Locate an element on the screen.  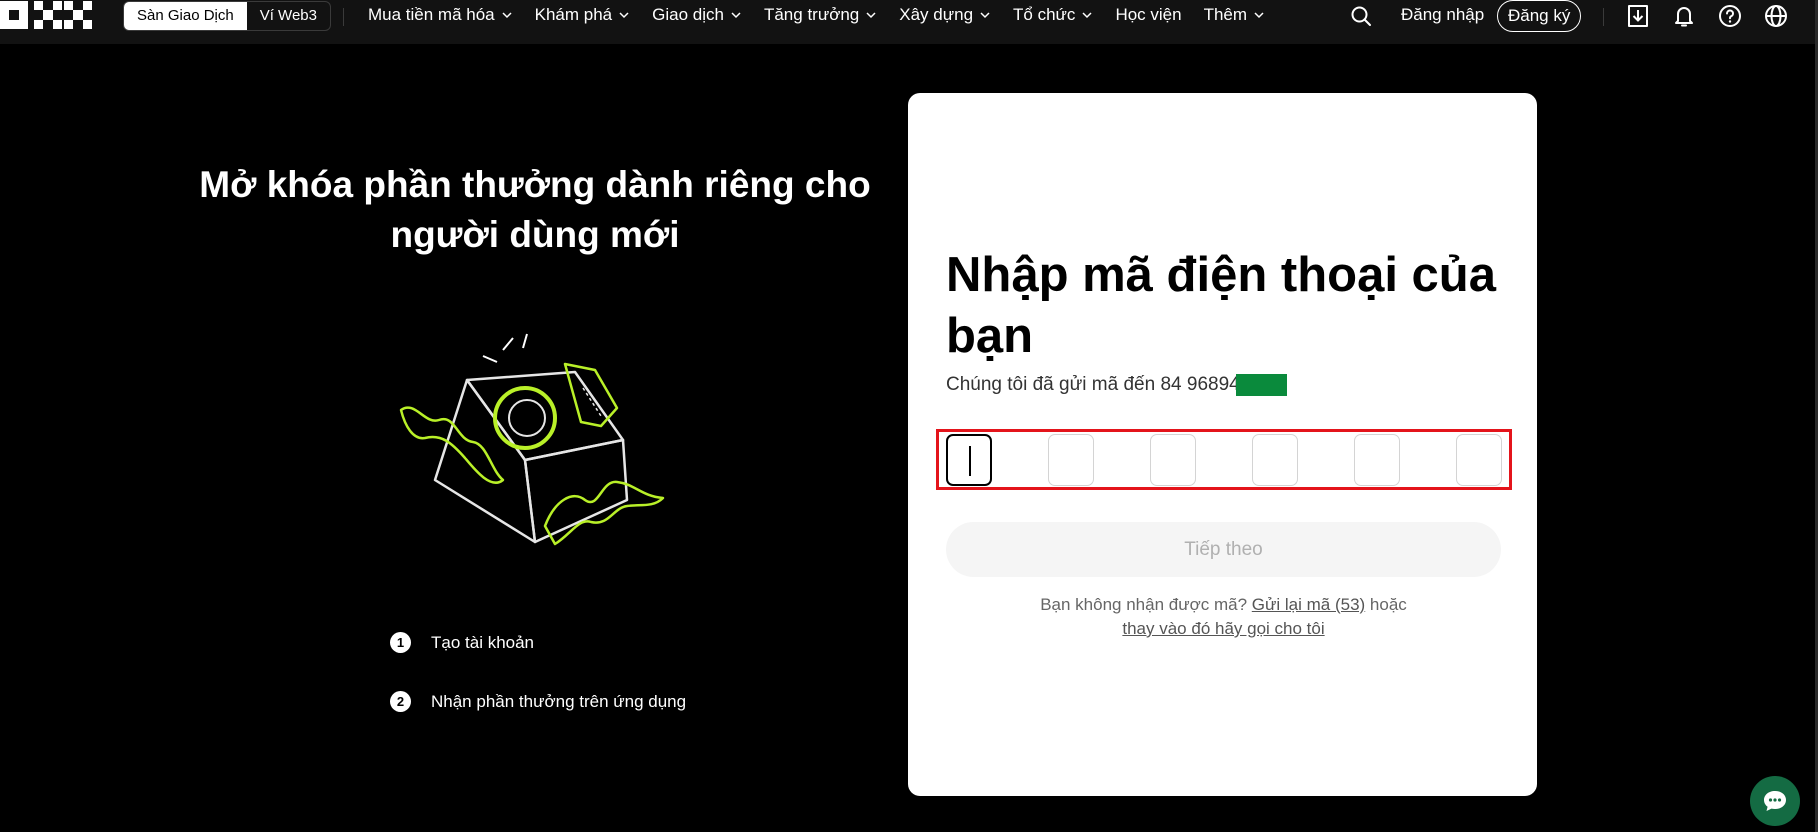
menu-academy: Học viện is located at coordinates (1148, 15).